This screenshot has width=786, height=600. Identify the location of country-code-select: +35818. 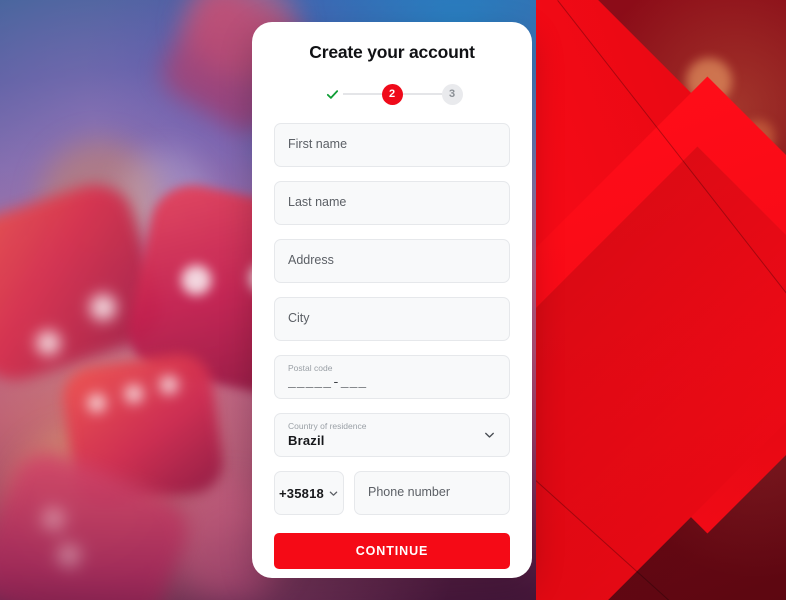
(309, 493).